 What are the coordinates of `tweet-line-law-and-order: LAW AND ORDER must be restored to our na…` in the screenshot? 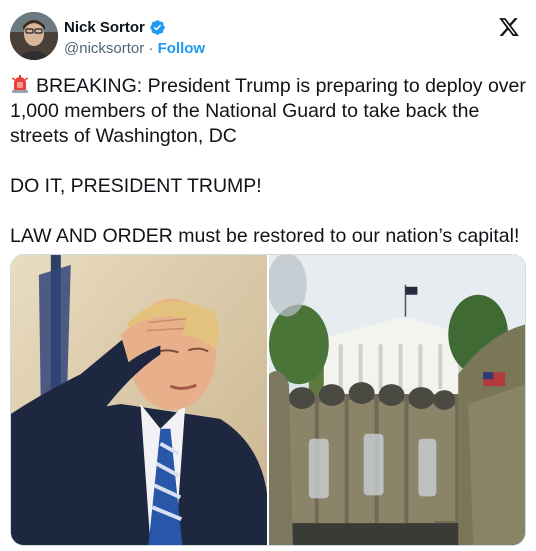 It's located at (265, 236).